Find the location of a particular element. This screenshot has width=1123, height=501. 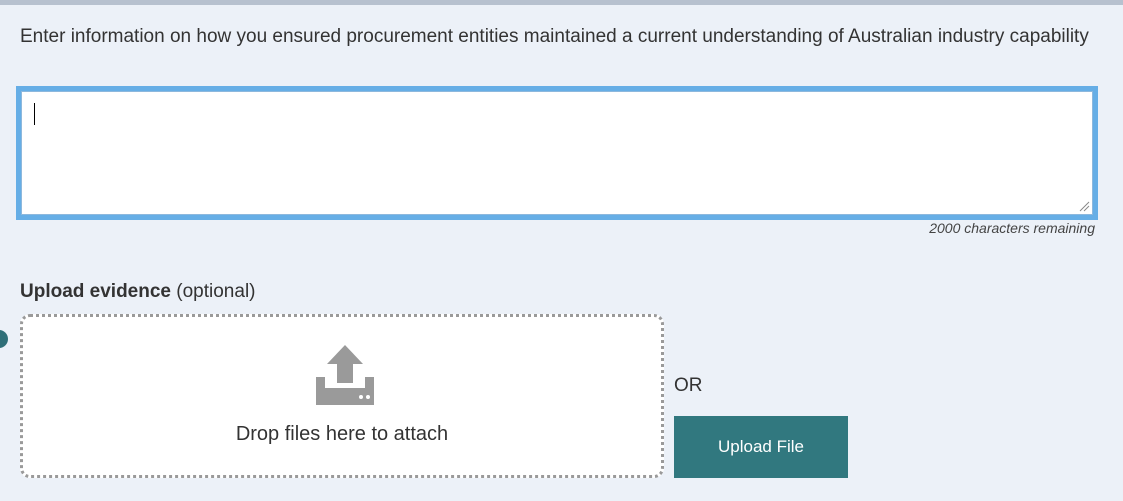

upload-evidence-label: Upload evidence (optional) is located at coordinates (138, 292).